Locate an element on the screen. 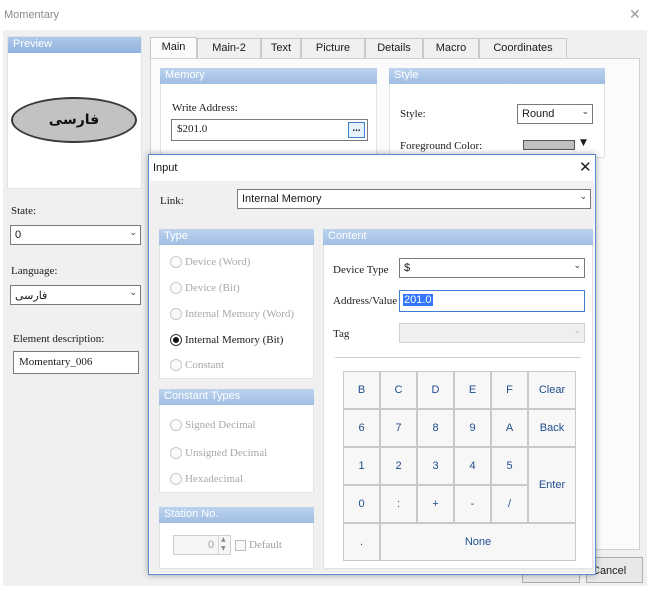 This screenshot has width=650, height=591. style-header: Style is located at coordinates (497, 76).